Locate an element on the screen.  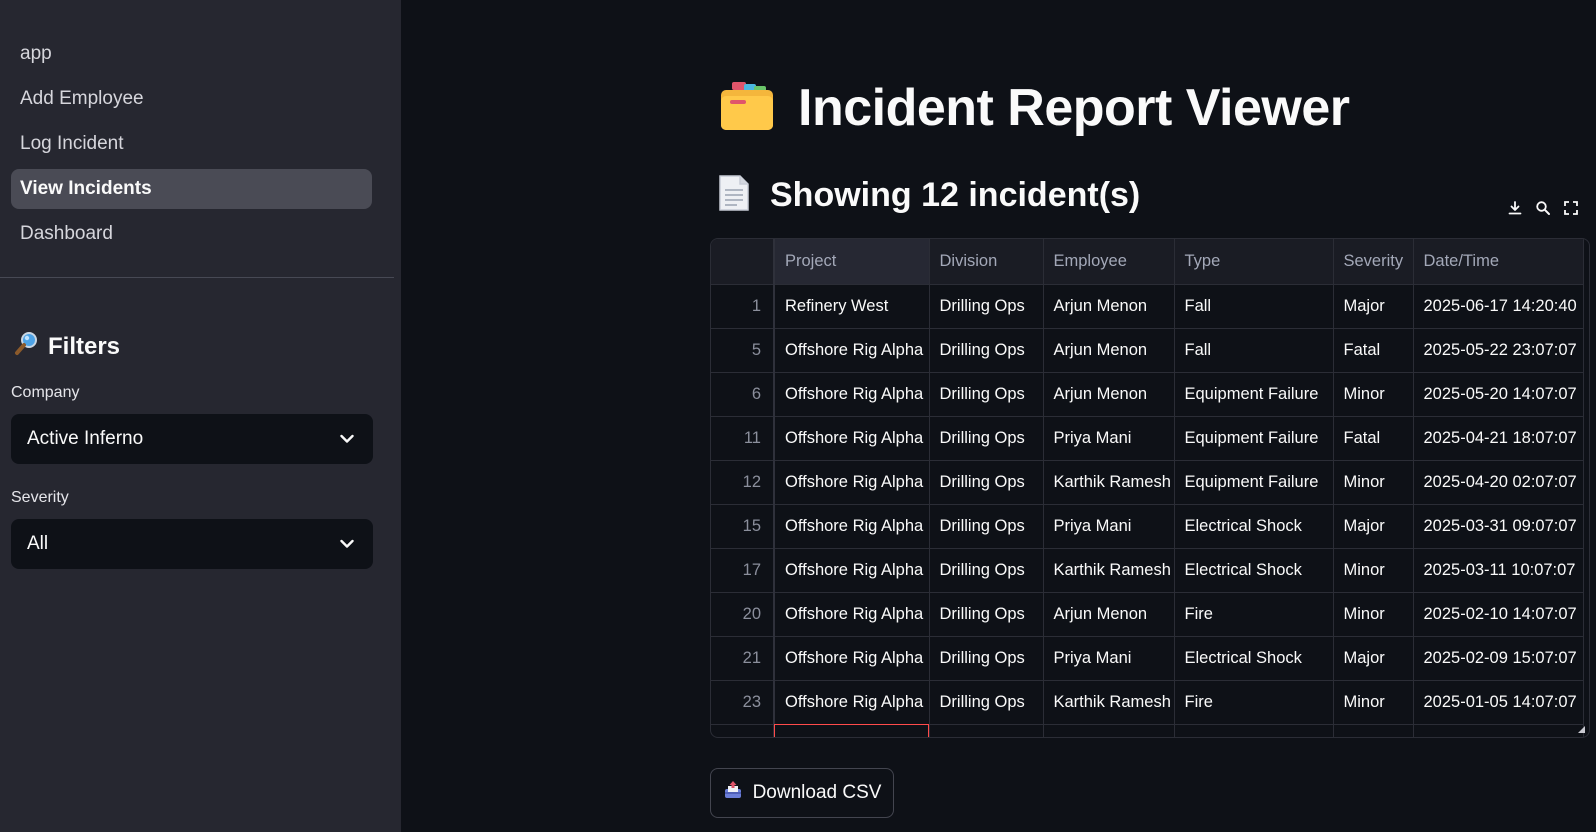
cell-datetime: 2025-02-10 14:07:07 is located at coordinates (1498, 614).